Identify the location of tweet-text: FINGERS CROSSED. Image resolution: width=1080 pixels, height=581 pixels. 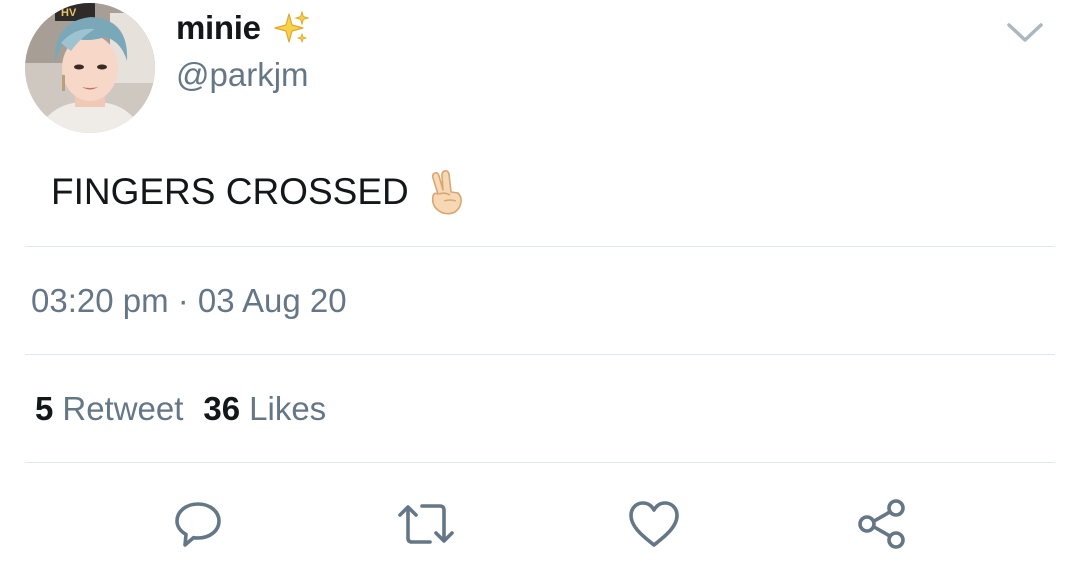
(258, 192).